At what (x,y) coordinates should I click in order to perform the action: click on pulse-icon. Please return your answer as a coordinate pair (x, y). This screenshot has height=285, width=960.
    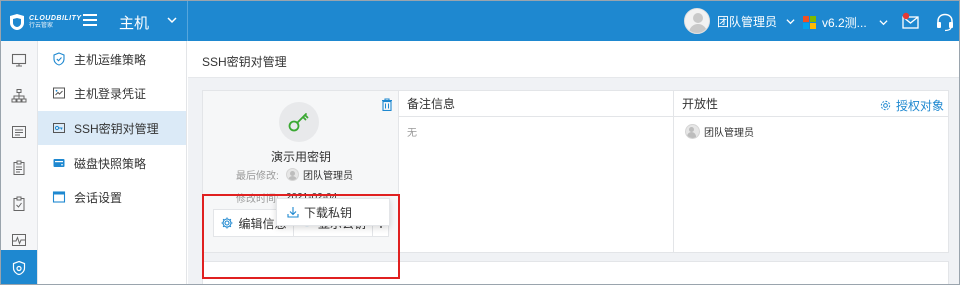
    Looking at the image, I should click on (19, 240).